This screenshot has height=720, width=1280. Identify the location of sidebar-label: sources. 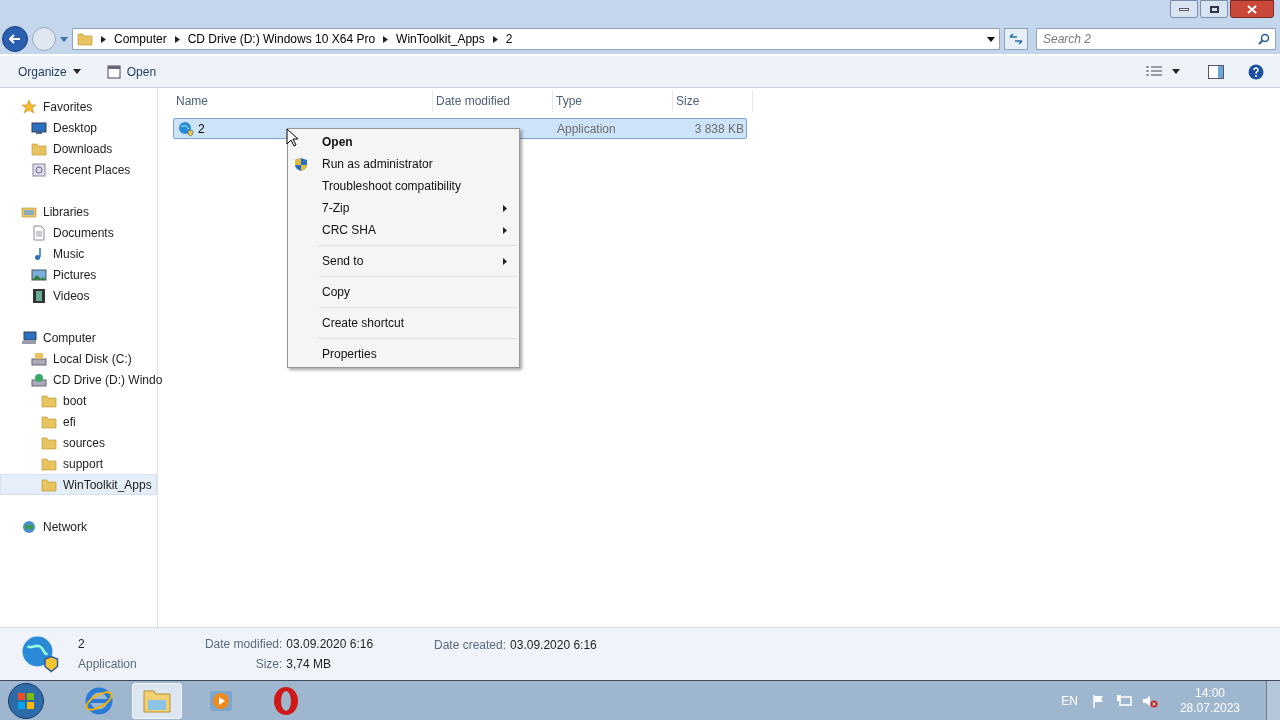
(84, 443).